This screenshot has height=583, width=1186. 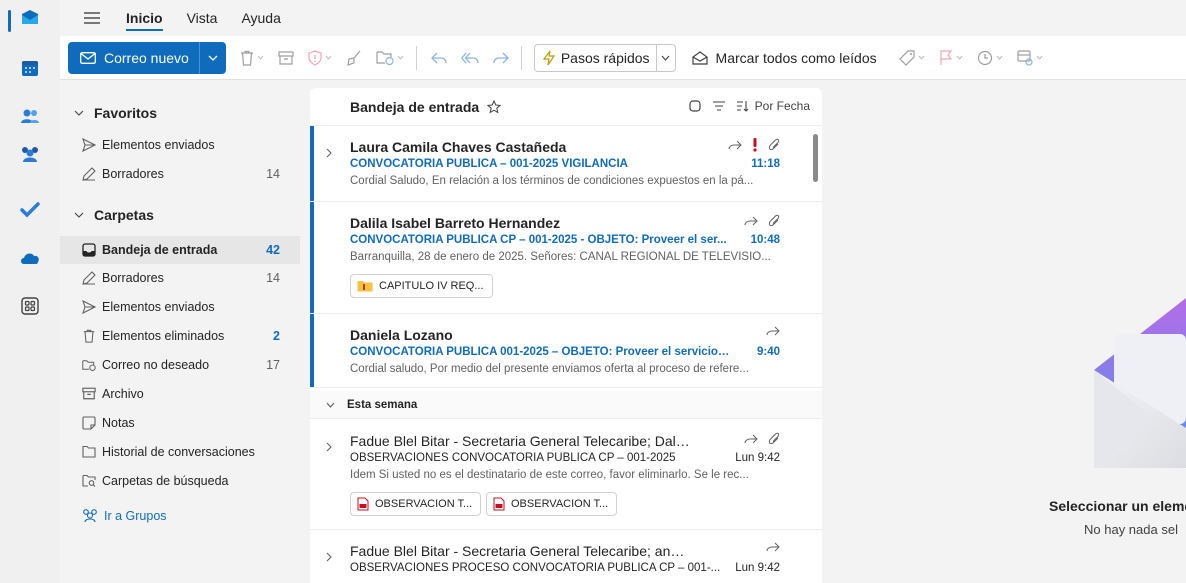 What do you see at coordinates (88, 57) in the screenshot?
I see `envelope-icon` at bounding box center [88, 57].